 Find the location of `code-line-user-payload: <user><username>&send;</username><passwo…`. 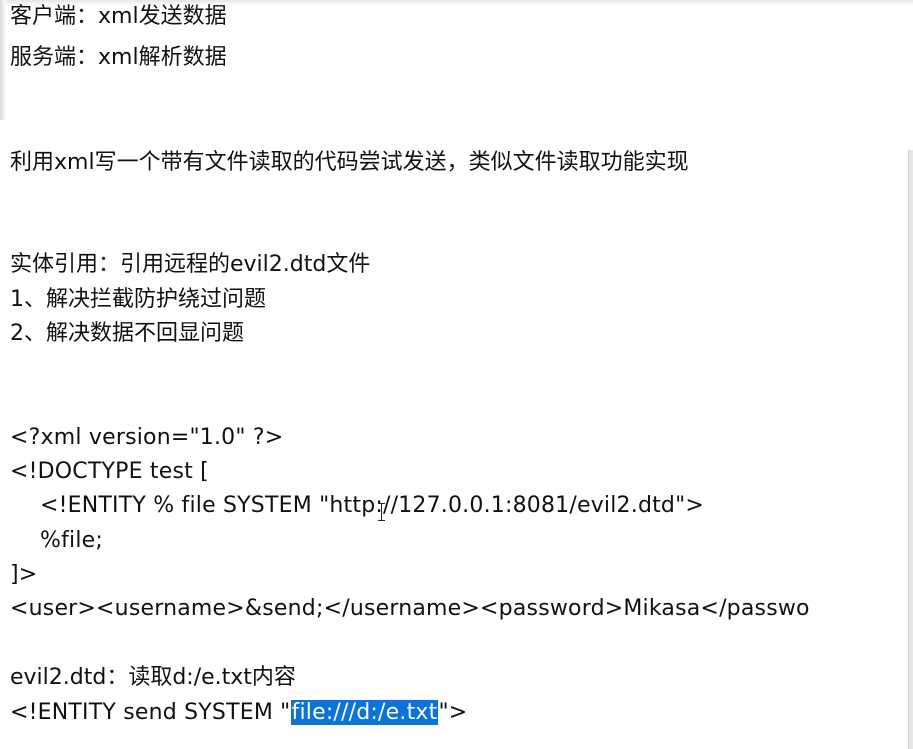

code-line-user-payload: <user><username>&send;</username><passwo… is located at coordinates (410, 608).